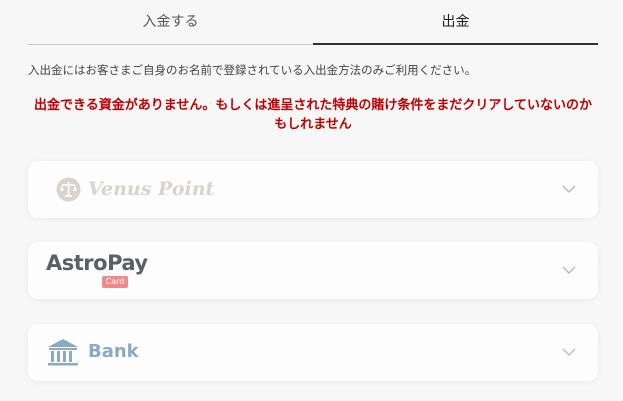 Image resolution: width=623 pixels, height=401 pixels. I want to click on method-name: AstroPay, so click(97, 263).